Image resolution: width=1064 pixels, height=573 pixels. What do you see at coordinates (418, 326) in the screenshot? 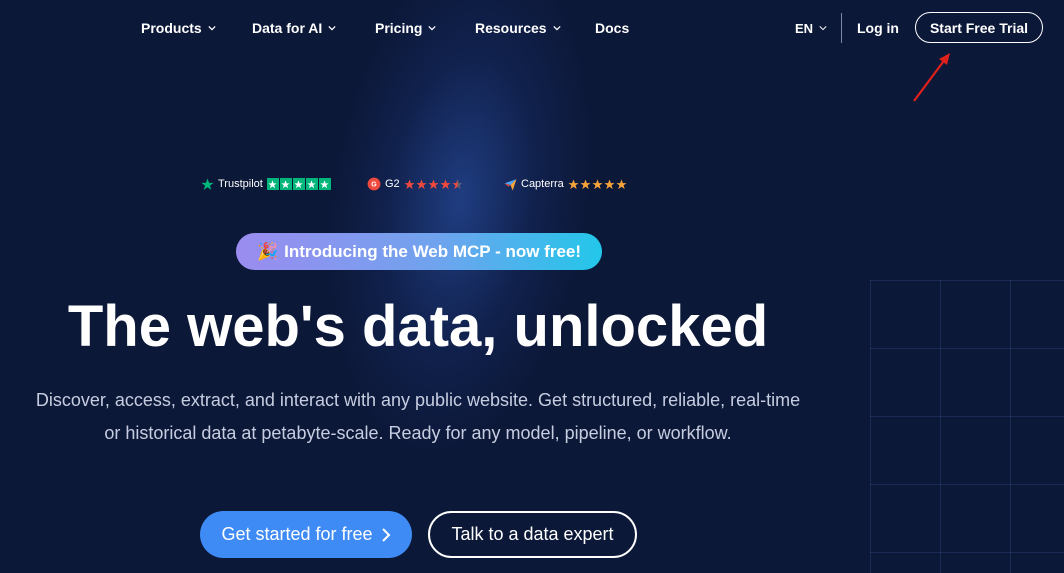
I see `hero-headline: The web's data, unlocked` at bounding box center [418, 326].